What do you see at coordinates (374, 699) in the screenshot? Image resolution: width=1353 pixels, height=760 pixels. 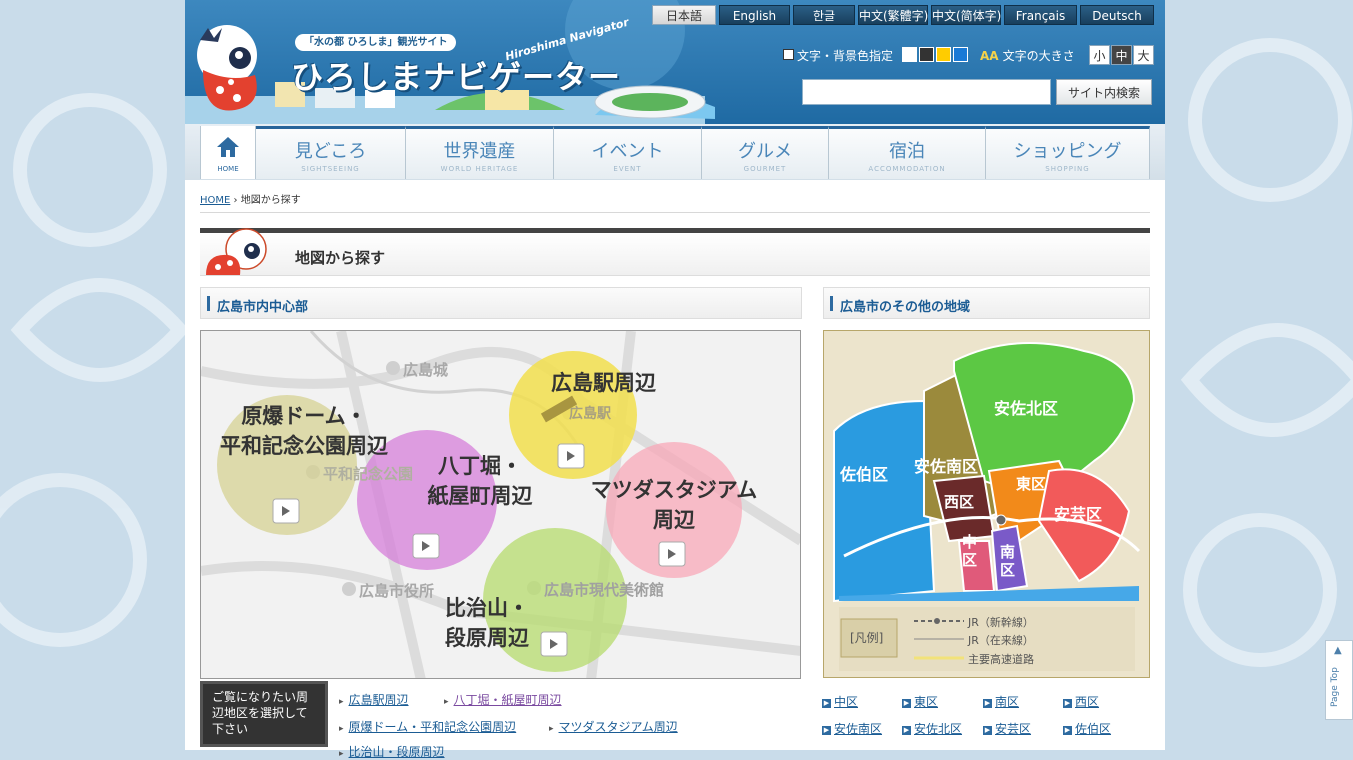 I see `link-hiroshima-station: 広島駅周辺` at bounding box center [374, 699].